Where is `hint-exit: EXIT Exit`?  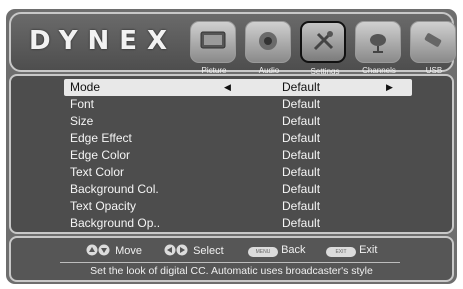
hint-exit: EXIT Exit is located at coordinates (351, 250).